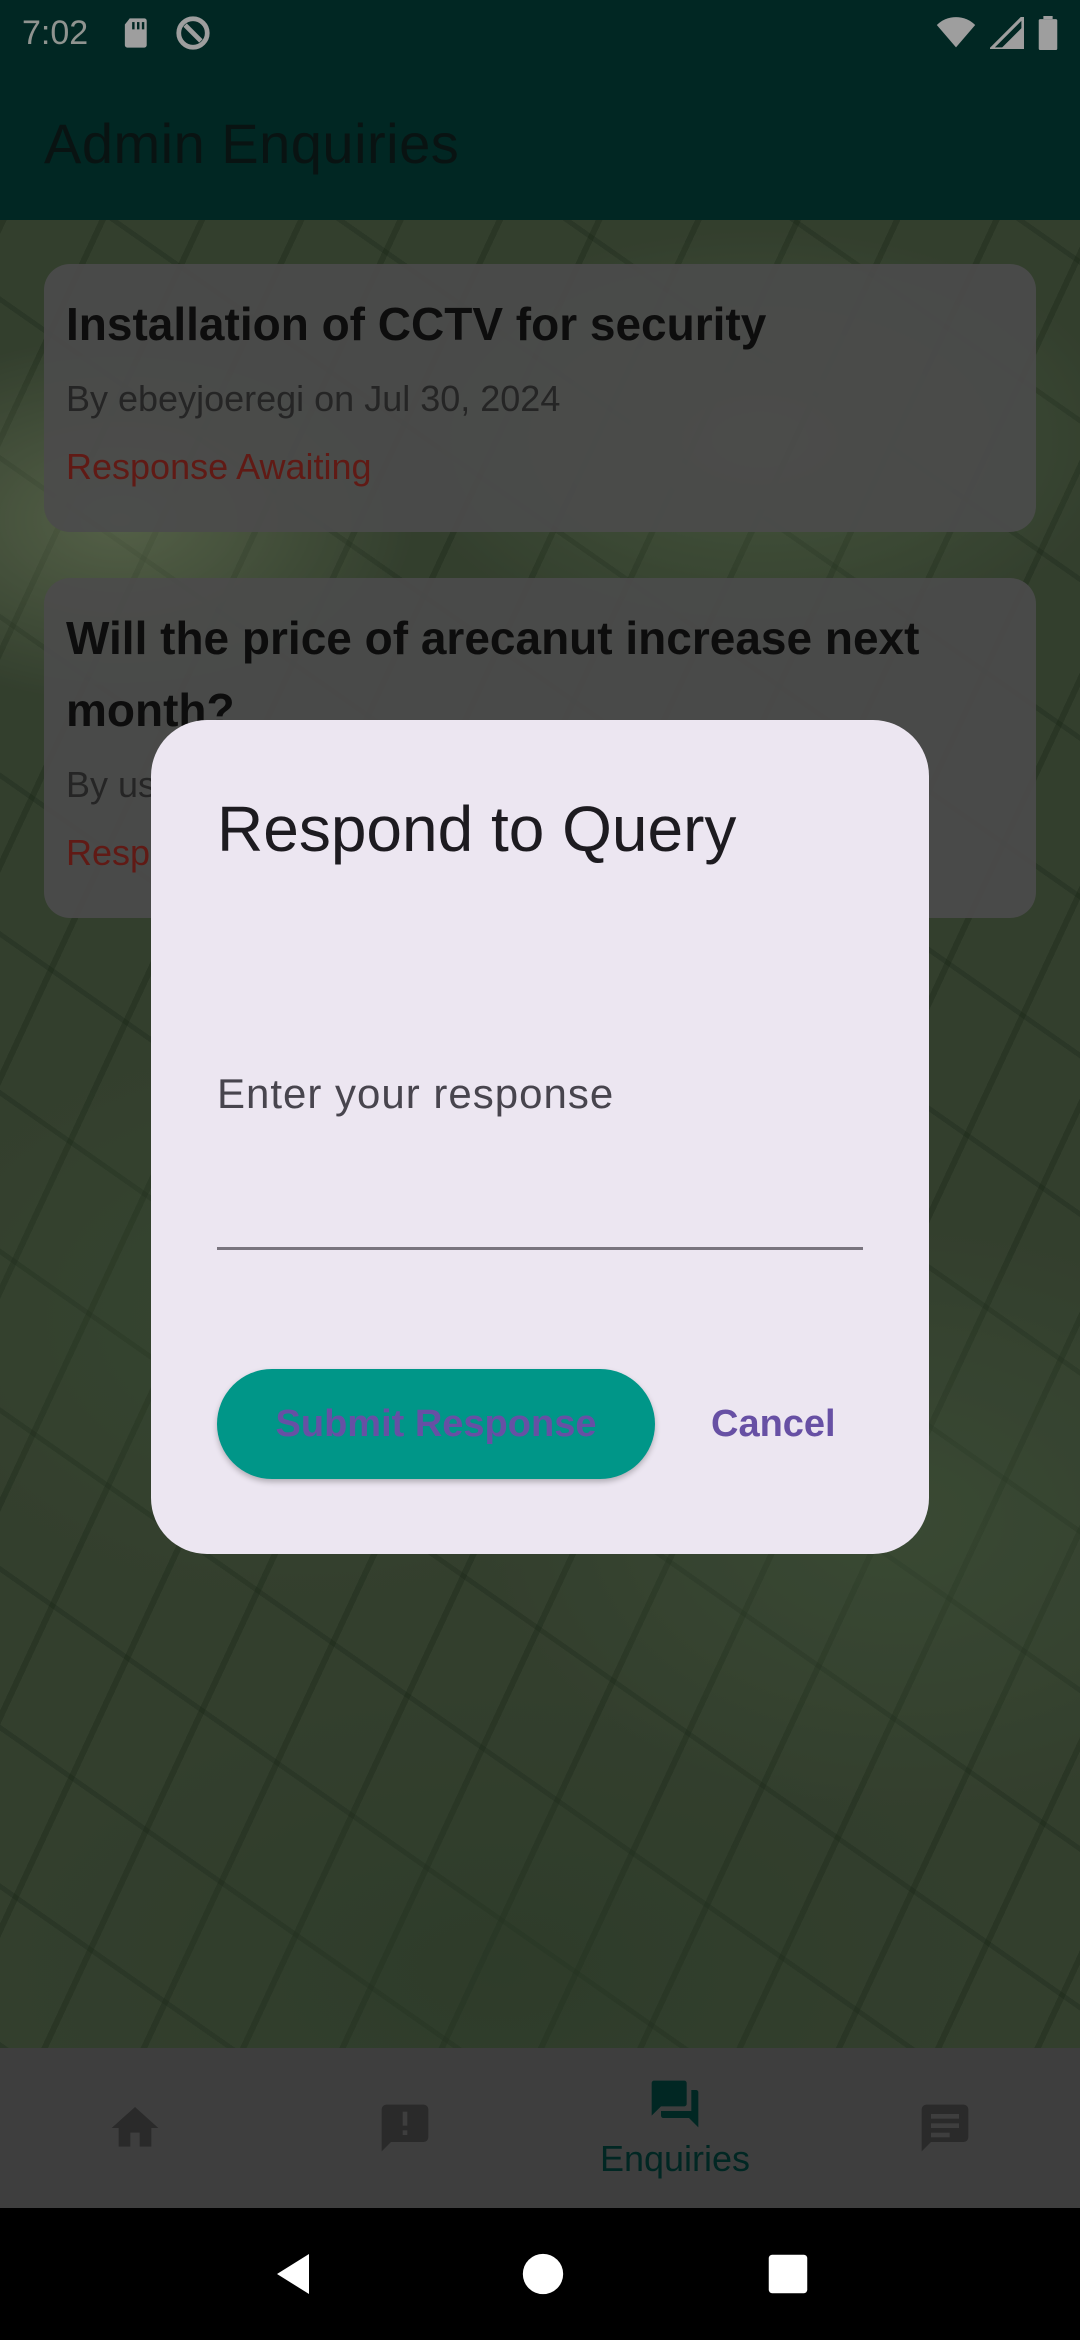  What do you see at coordinates (788, 2274) in the screenshot?
I see `recents-icon` at bounding box center [788, 2274].